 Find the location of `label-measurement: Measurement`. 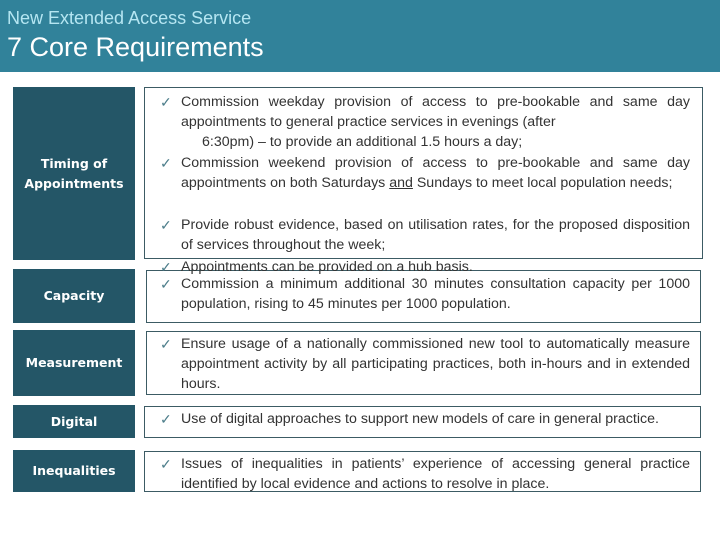

label-measurement: Measurement is located at coordinates (74, 363).